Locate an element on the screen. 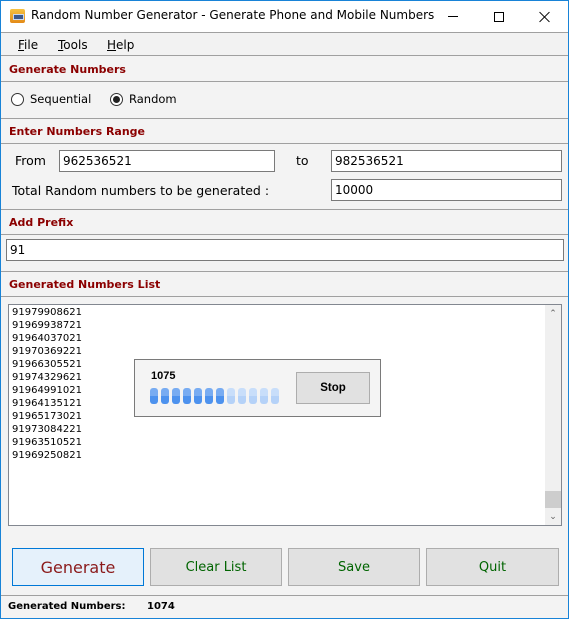 This screenshot has width=569, height=619. list-item: 91979908621 is located at coordinates (47, 312).